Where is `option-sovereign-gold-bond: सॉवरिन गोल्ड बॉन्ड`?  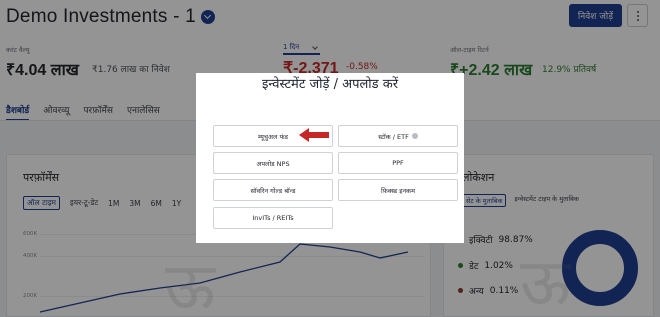 option-sovereign-gold-bond: सॉवरिन गोल्ड बॉन्ड is located at coordinates (273, 190).